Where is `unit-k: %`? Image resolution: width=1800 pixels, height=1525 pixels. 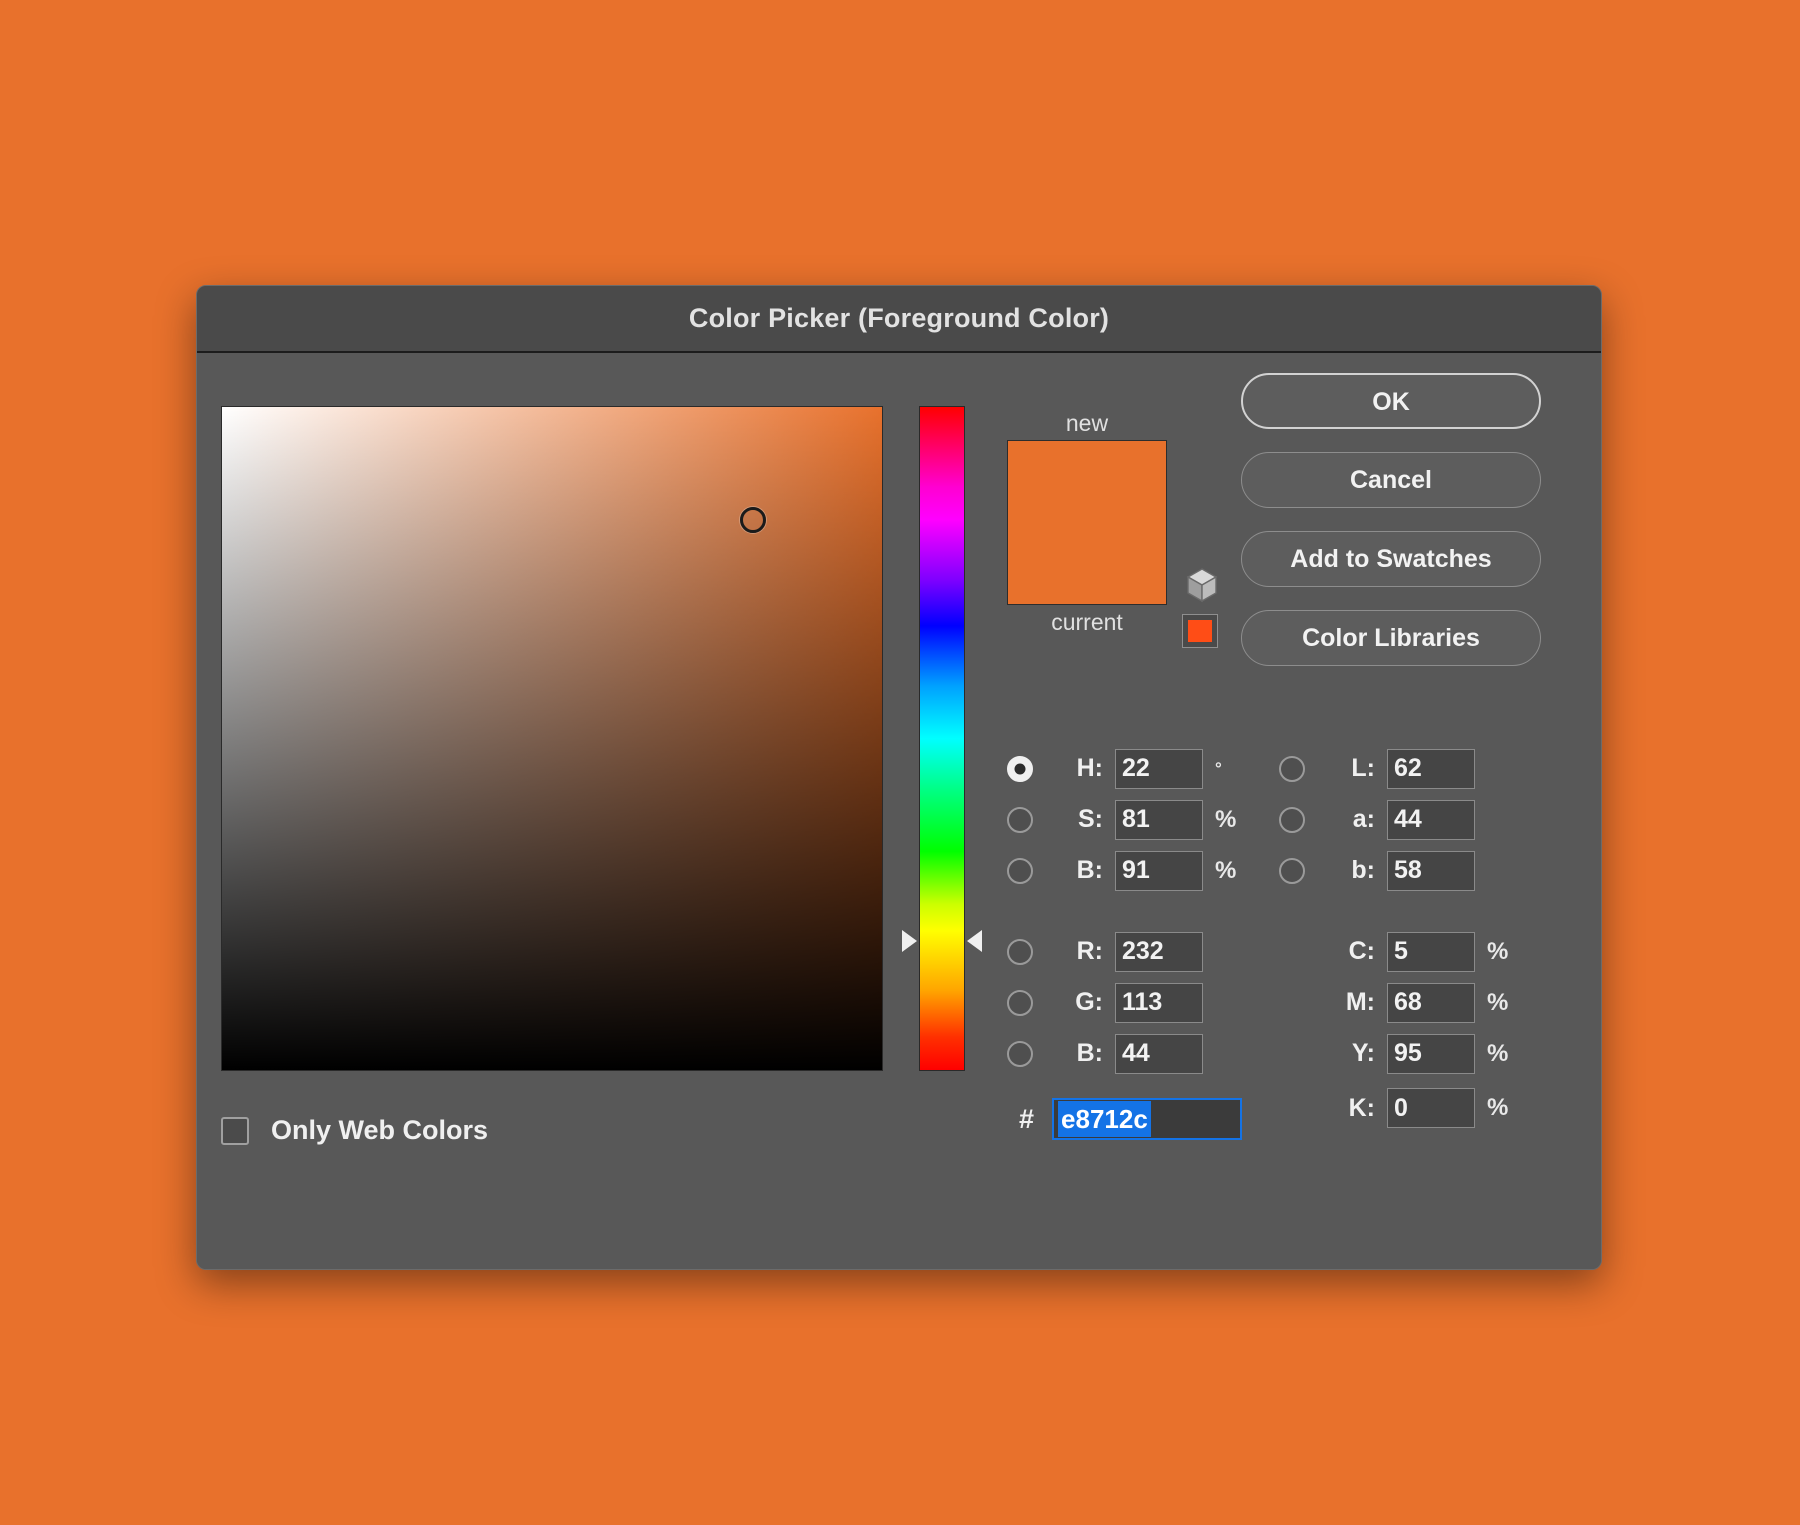
unit-k: % is located at coordinates (1498, 1107).